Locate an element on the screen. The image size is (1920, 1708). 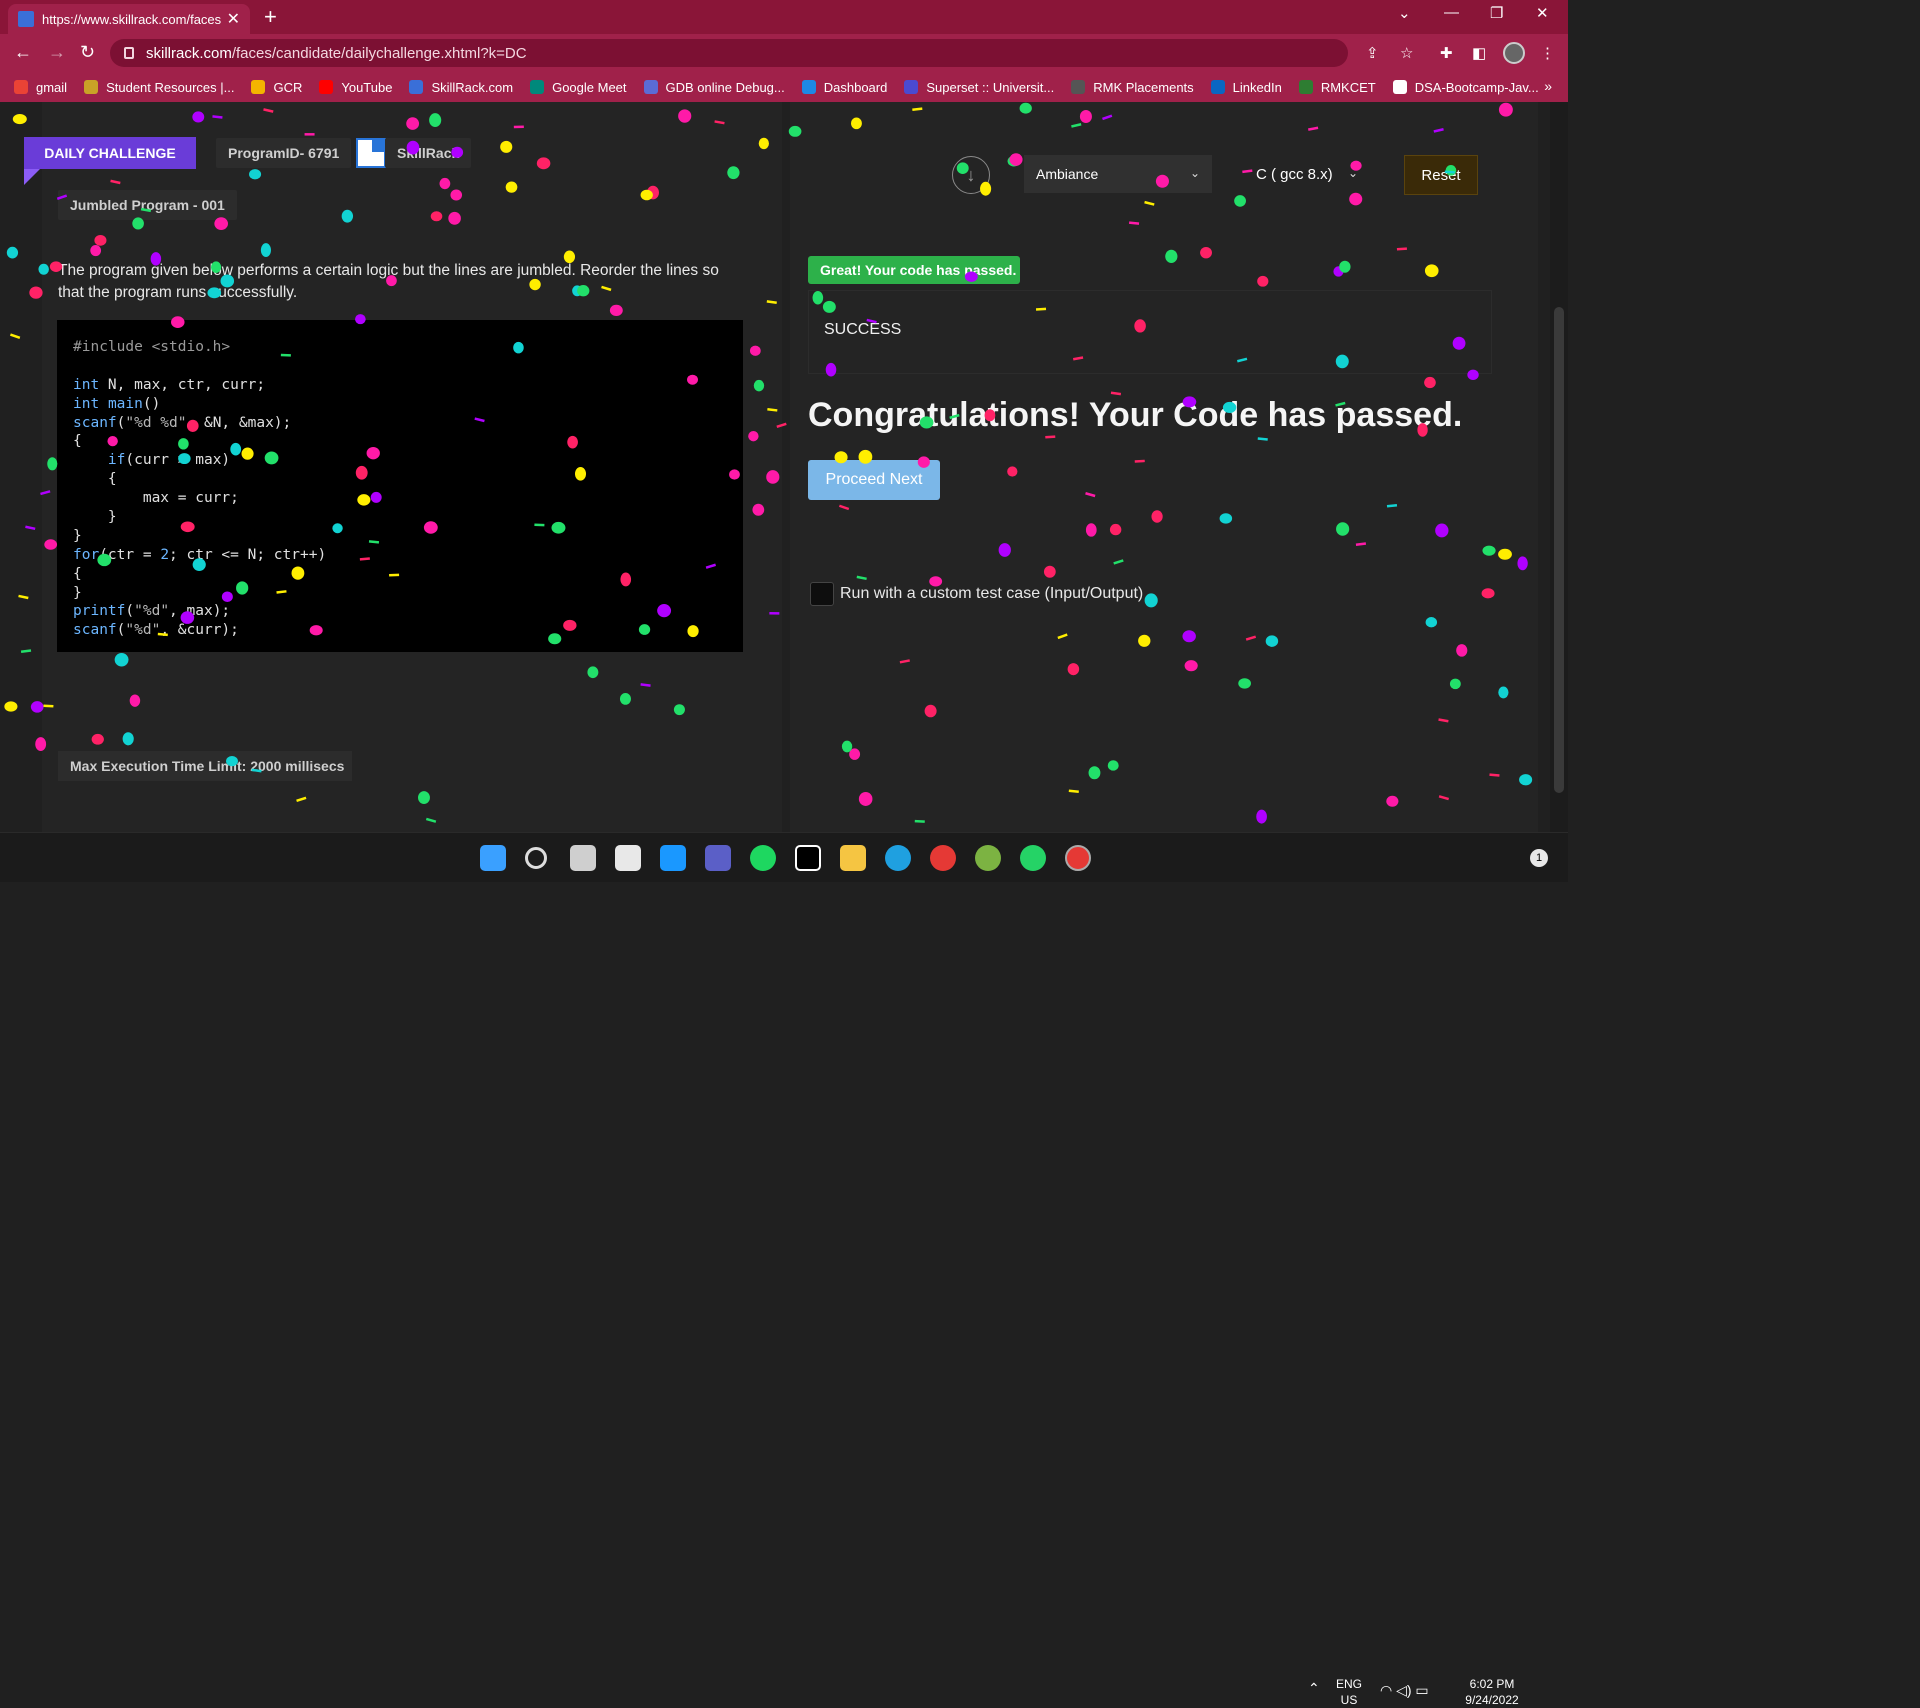
lock-icon is located at coordinates (129, 53).